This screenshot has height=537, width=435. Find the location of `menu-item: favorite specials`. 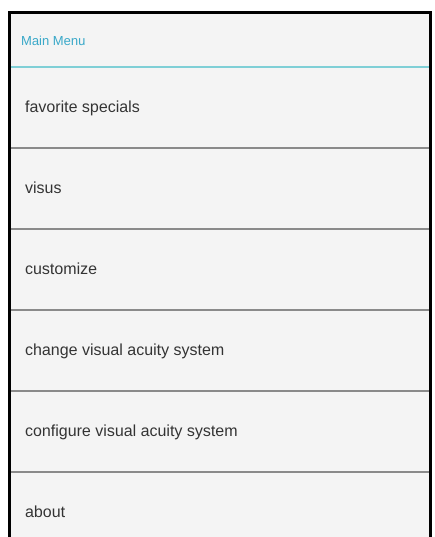

menu-item: favorite specials is located at coordinates (220, 108).